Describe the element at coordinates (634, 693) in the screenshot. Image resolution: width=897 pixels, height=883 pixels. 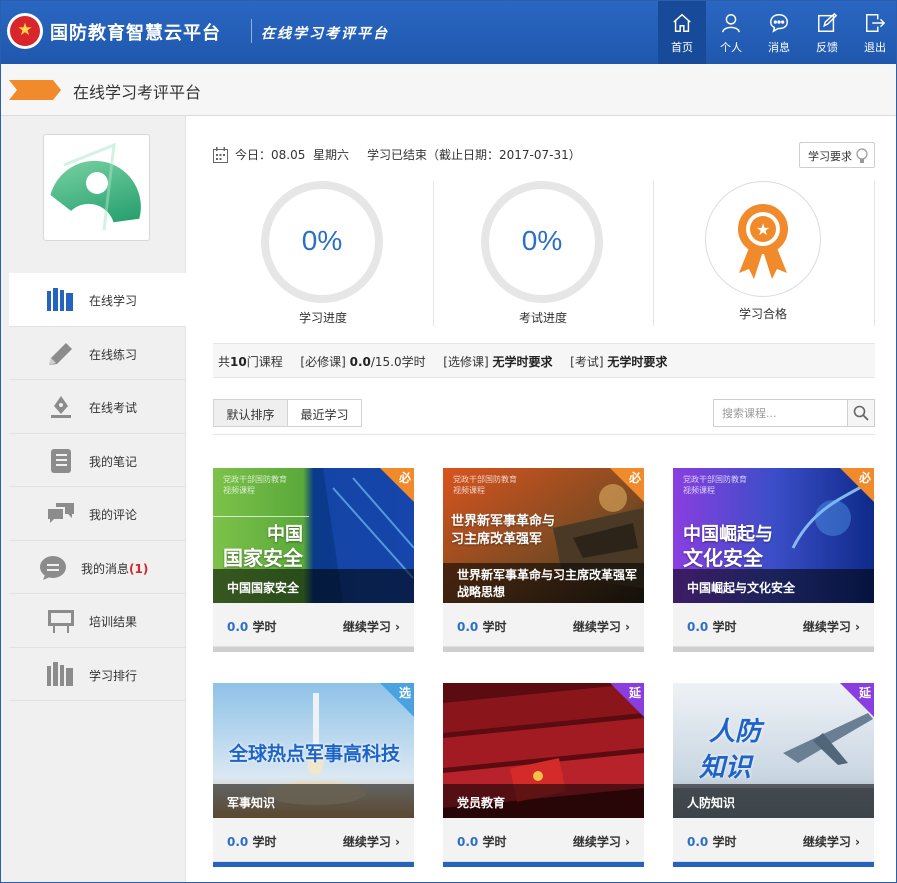
I see `course-tag: 延` at that location.